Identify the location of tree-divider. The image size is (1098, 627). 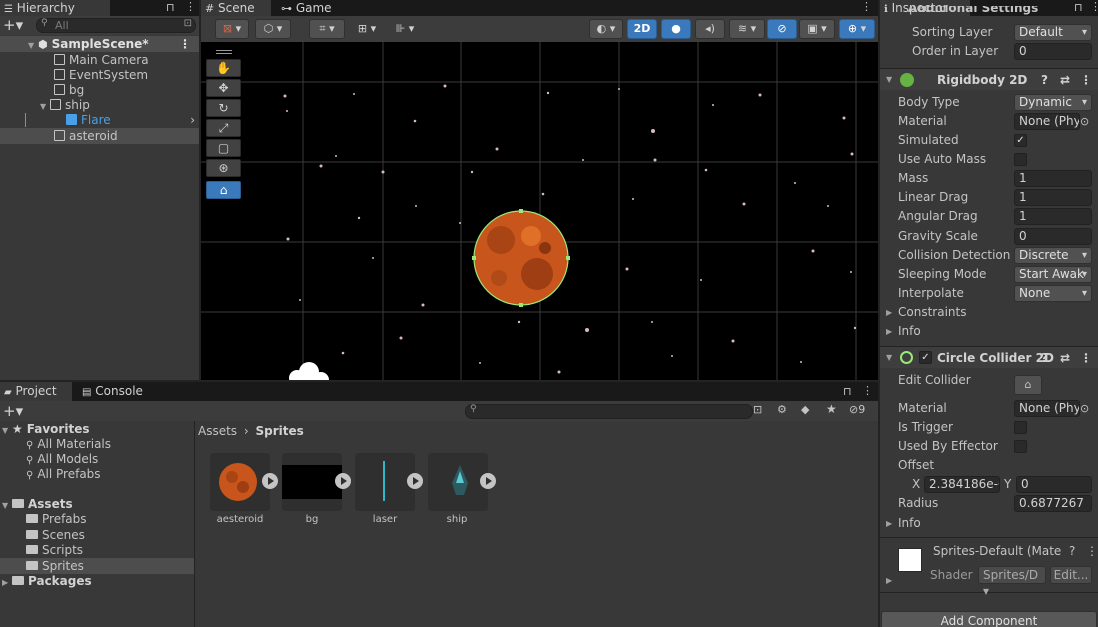
(194, 524).